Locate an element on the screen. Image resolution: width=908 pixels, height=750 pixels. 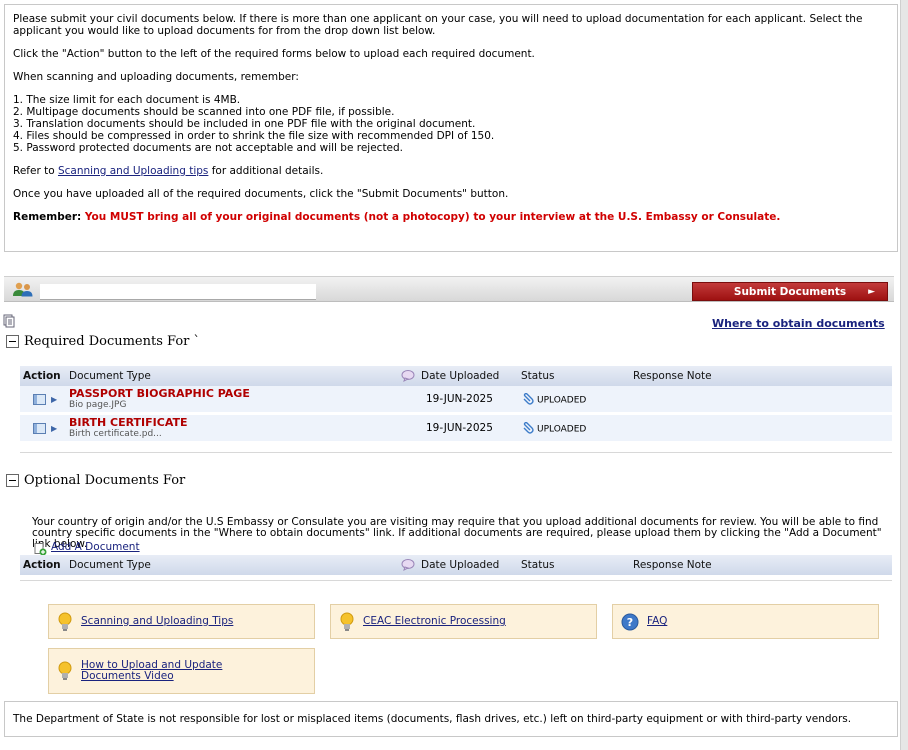
submit-documents-button: Submit Documents ► is located at coordinates (790, 291).